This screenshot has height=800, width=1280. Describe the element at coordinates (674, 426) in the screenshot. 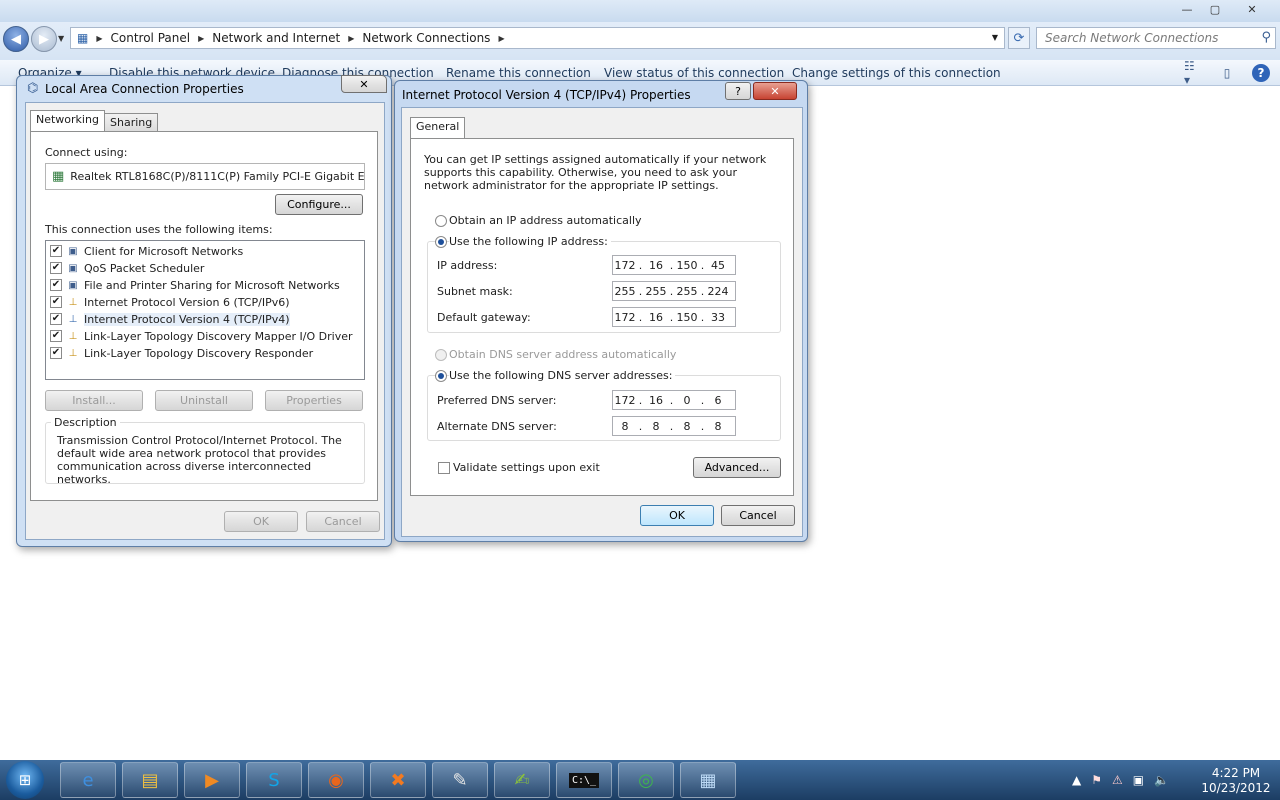

I see `alternate-dns-field: 8. 8. 8. 8` at that location.